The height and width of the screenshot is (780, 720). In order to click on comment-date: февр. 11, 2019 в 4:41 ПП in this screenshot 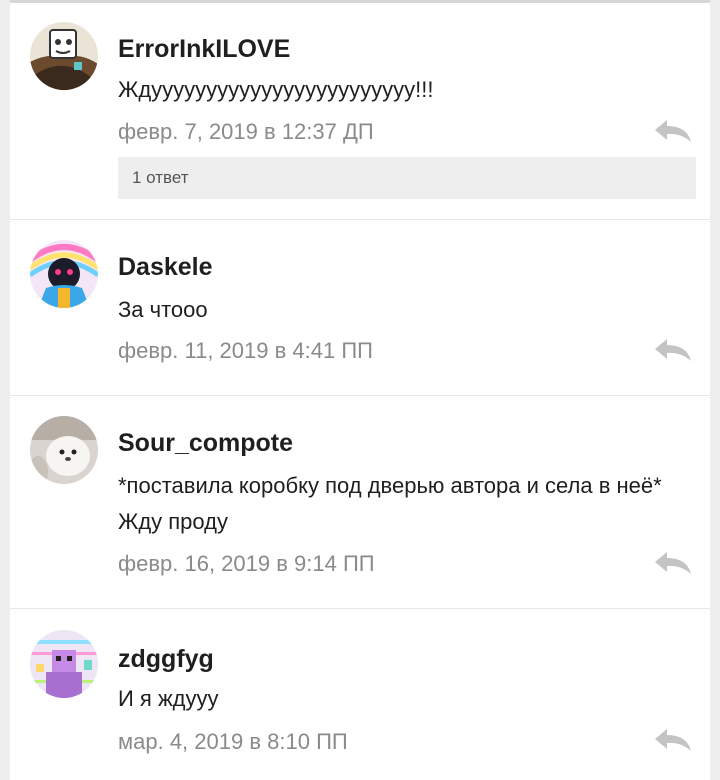, I will do `click(245, 350)`.